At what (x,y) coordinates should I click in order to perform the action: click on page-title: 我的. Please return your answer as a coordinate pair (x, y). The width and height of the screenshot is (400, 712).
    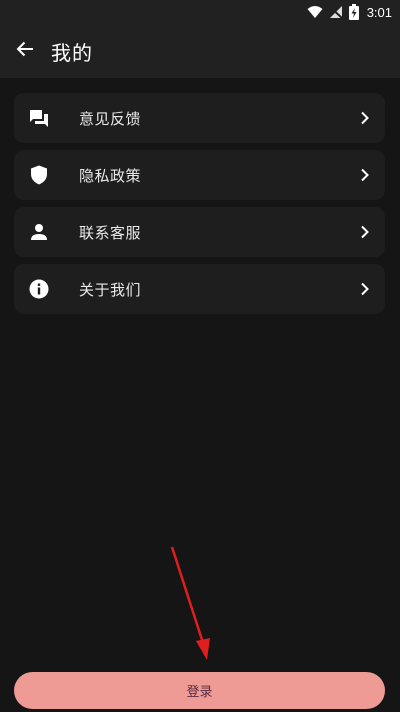
    Looking at the image, I should click on (72, 52).